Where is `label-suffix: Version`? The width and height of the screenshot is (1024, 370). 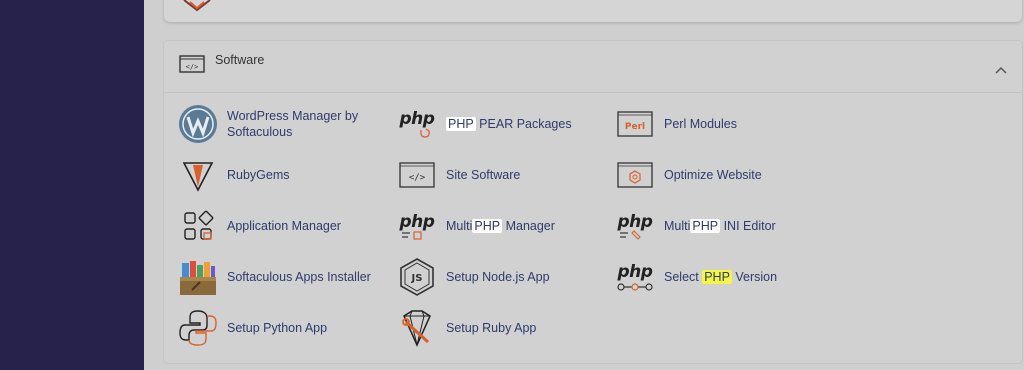 label-suffix: Version is located at coordinates (754, 277).